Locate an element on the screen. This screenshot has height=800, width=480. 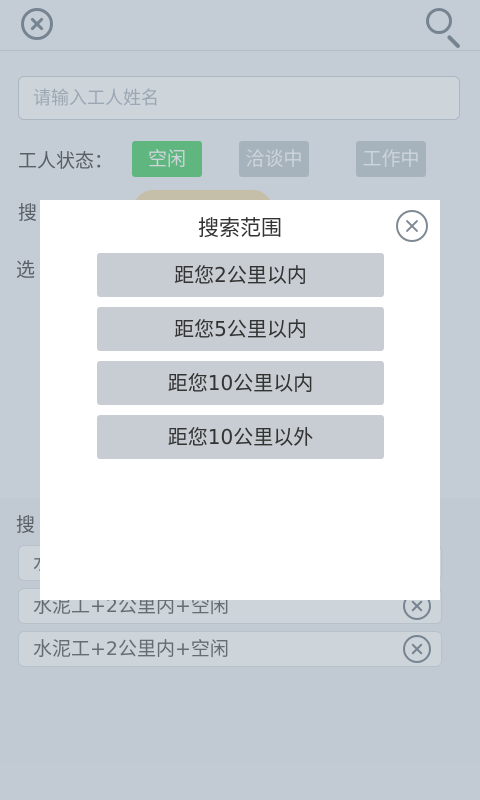
range-option-over-10km: 距您10公里以外 is located at coordinates (240, 437).